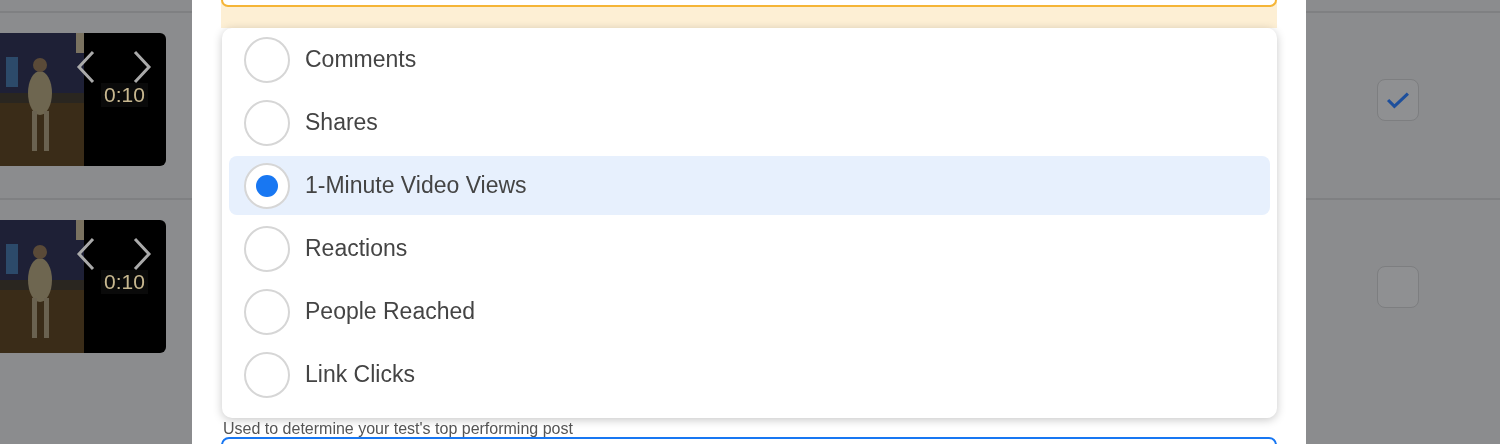  I want to click on metric-field, so click(749, 3).